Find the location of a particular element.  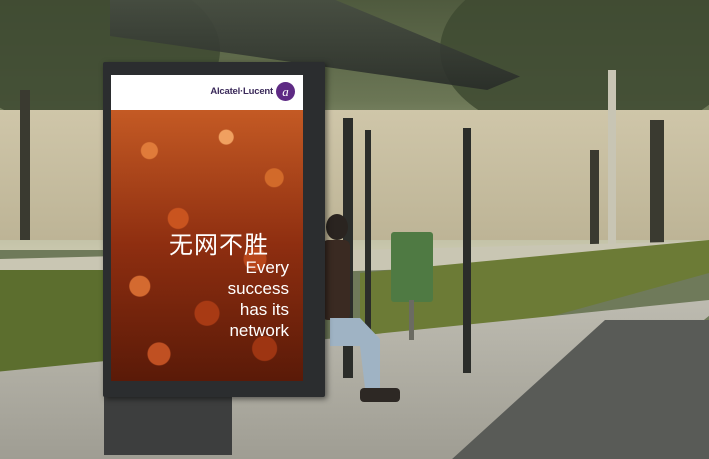

person-head is located at coordinates (337, 227).